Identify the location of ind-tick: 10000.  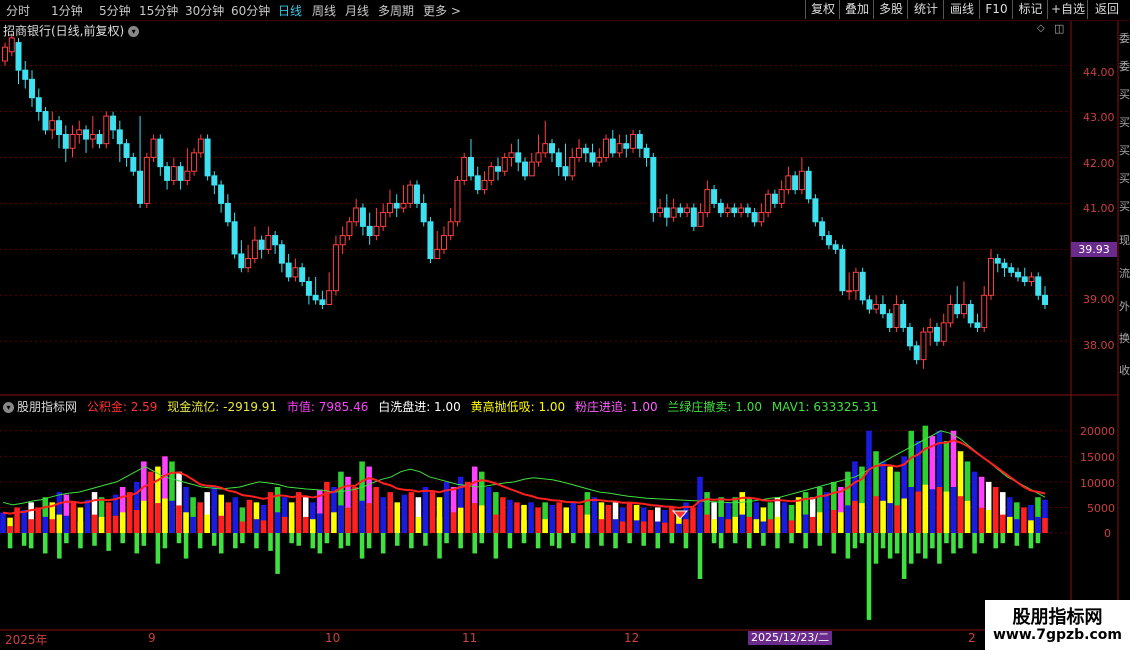
(1097, 483).